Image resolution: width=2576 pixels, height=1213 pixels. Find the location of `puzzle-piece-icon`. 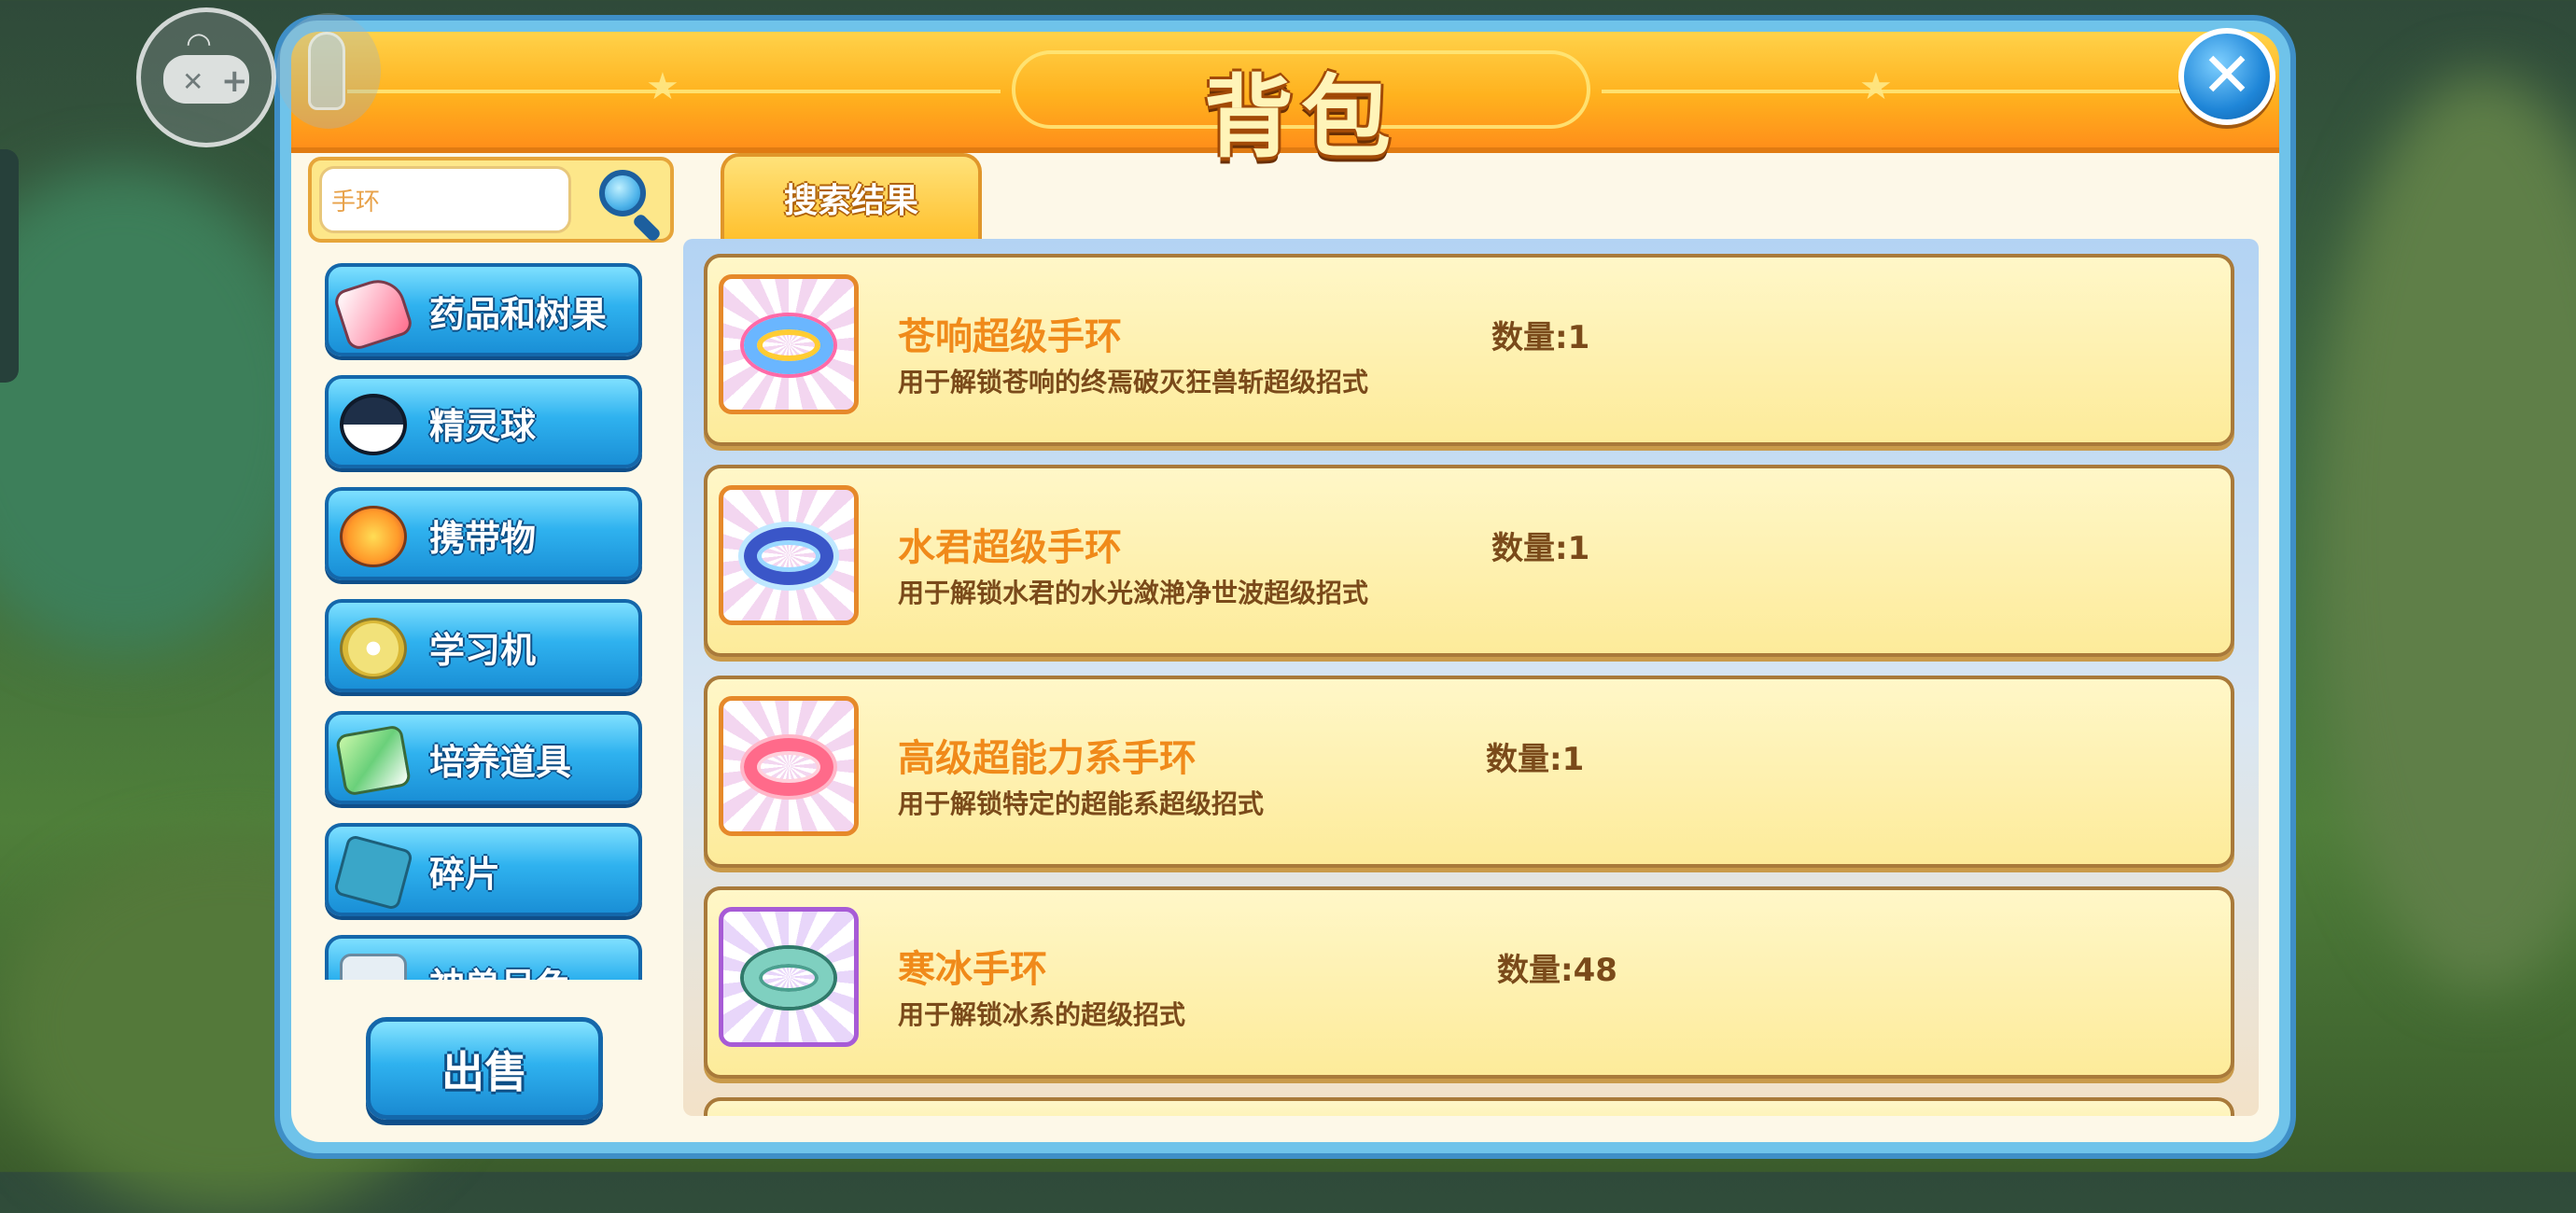

puzzle-piece-icon is located at coordinates (373, 872).